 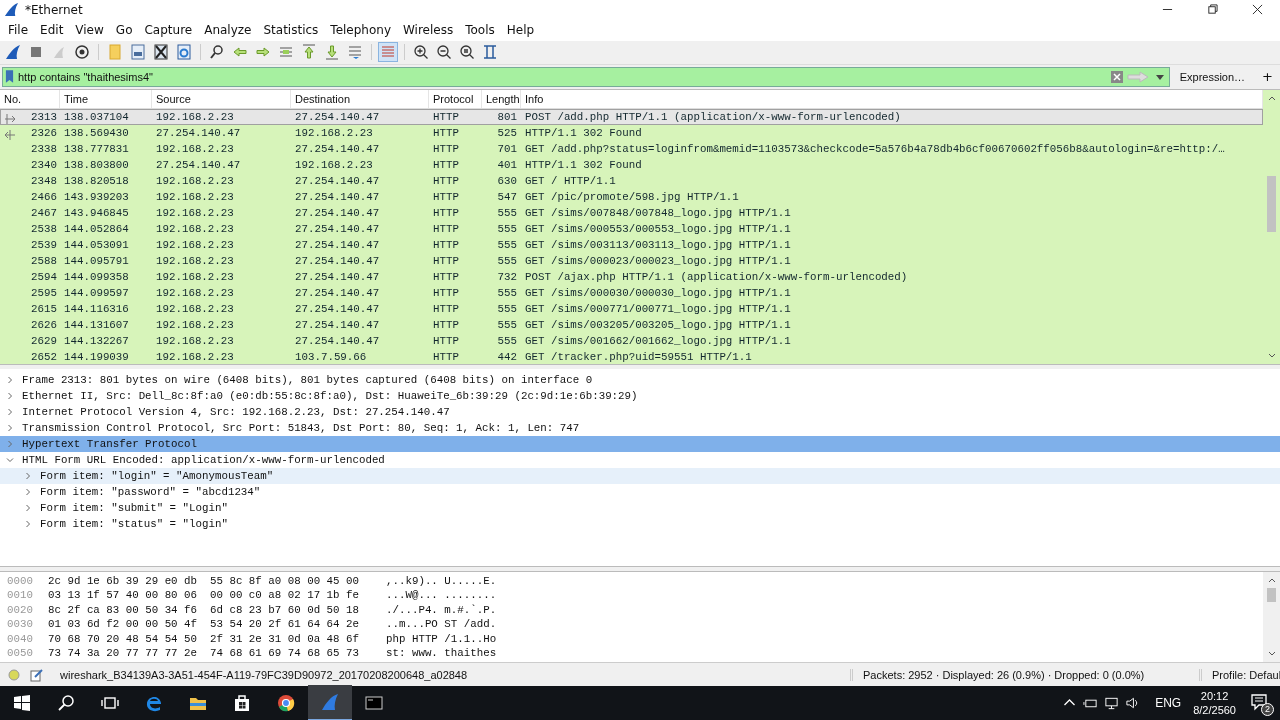 I want to click on profile-label: Profile: Defaul, so click(x=1239, y=674).